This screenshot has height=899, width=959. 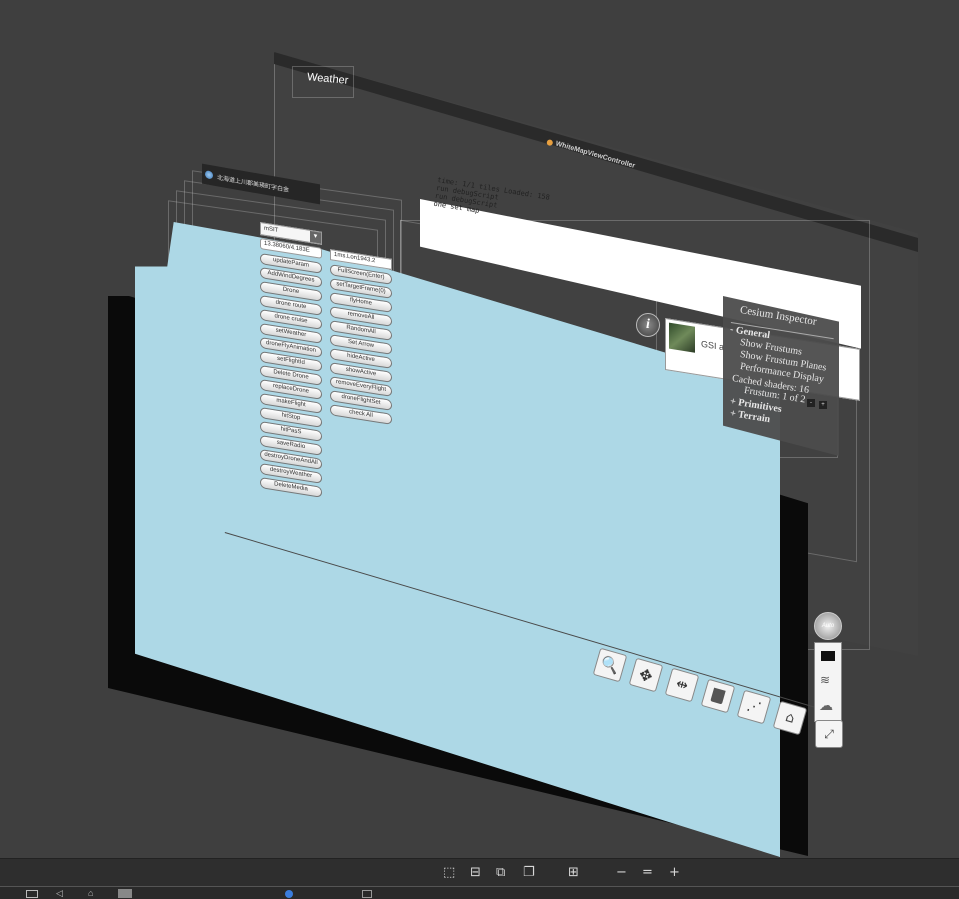 I want to click on show-constraints-icon: ⊟, so click(x=475, y=872).